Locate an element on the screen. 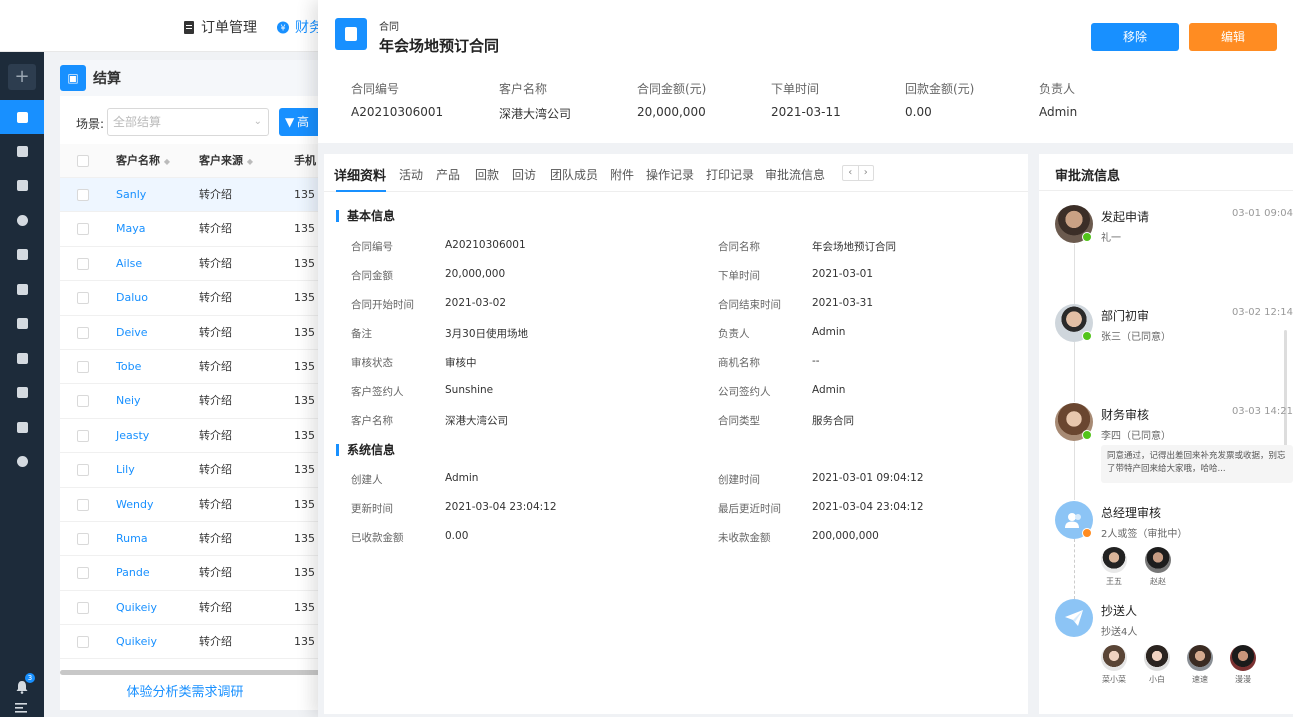 This screenshot has width=1293, height=717. column-header-name: 客户名称 ◆ is located at coordinates (143, 161).